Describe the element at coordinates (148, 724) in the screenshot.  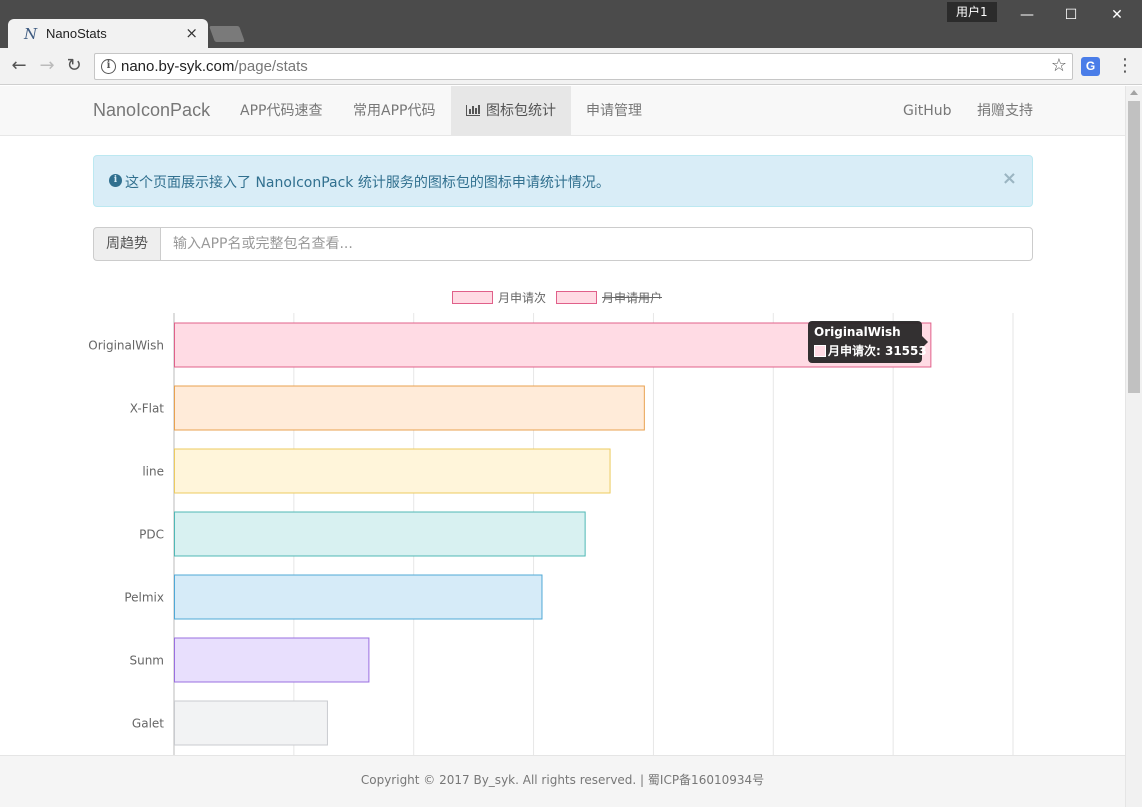
I see `y-tick-label: Galet` at that location.